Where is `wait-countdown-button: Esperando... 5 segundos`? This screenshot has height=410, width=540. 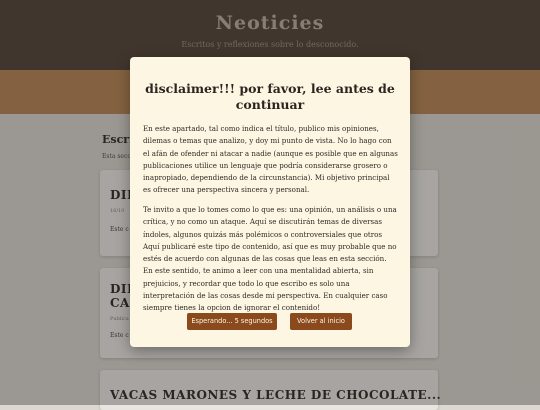 wait-countdown-button: Esperando... 5 segundos is located at coordinates (232, 321).